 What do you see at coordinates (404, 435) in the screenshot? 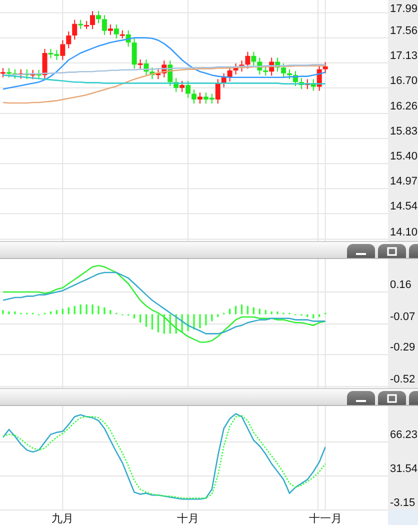
I see `axis-label: 66.23` at bounding box center [404, 435].